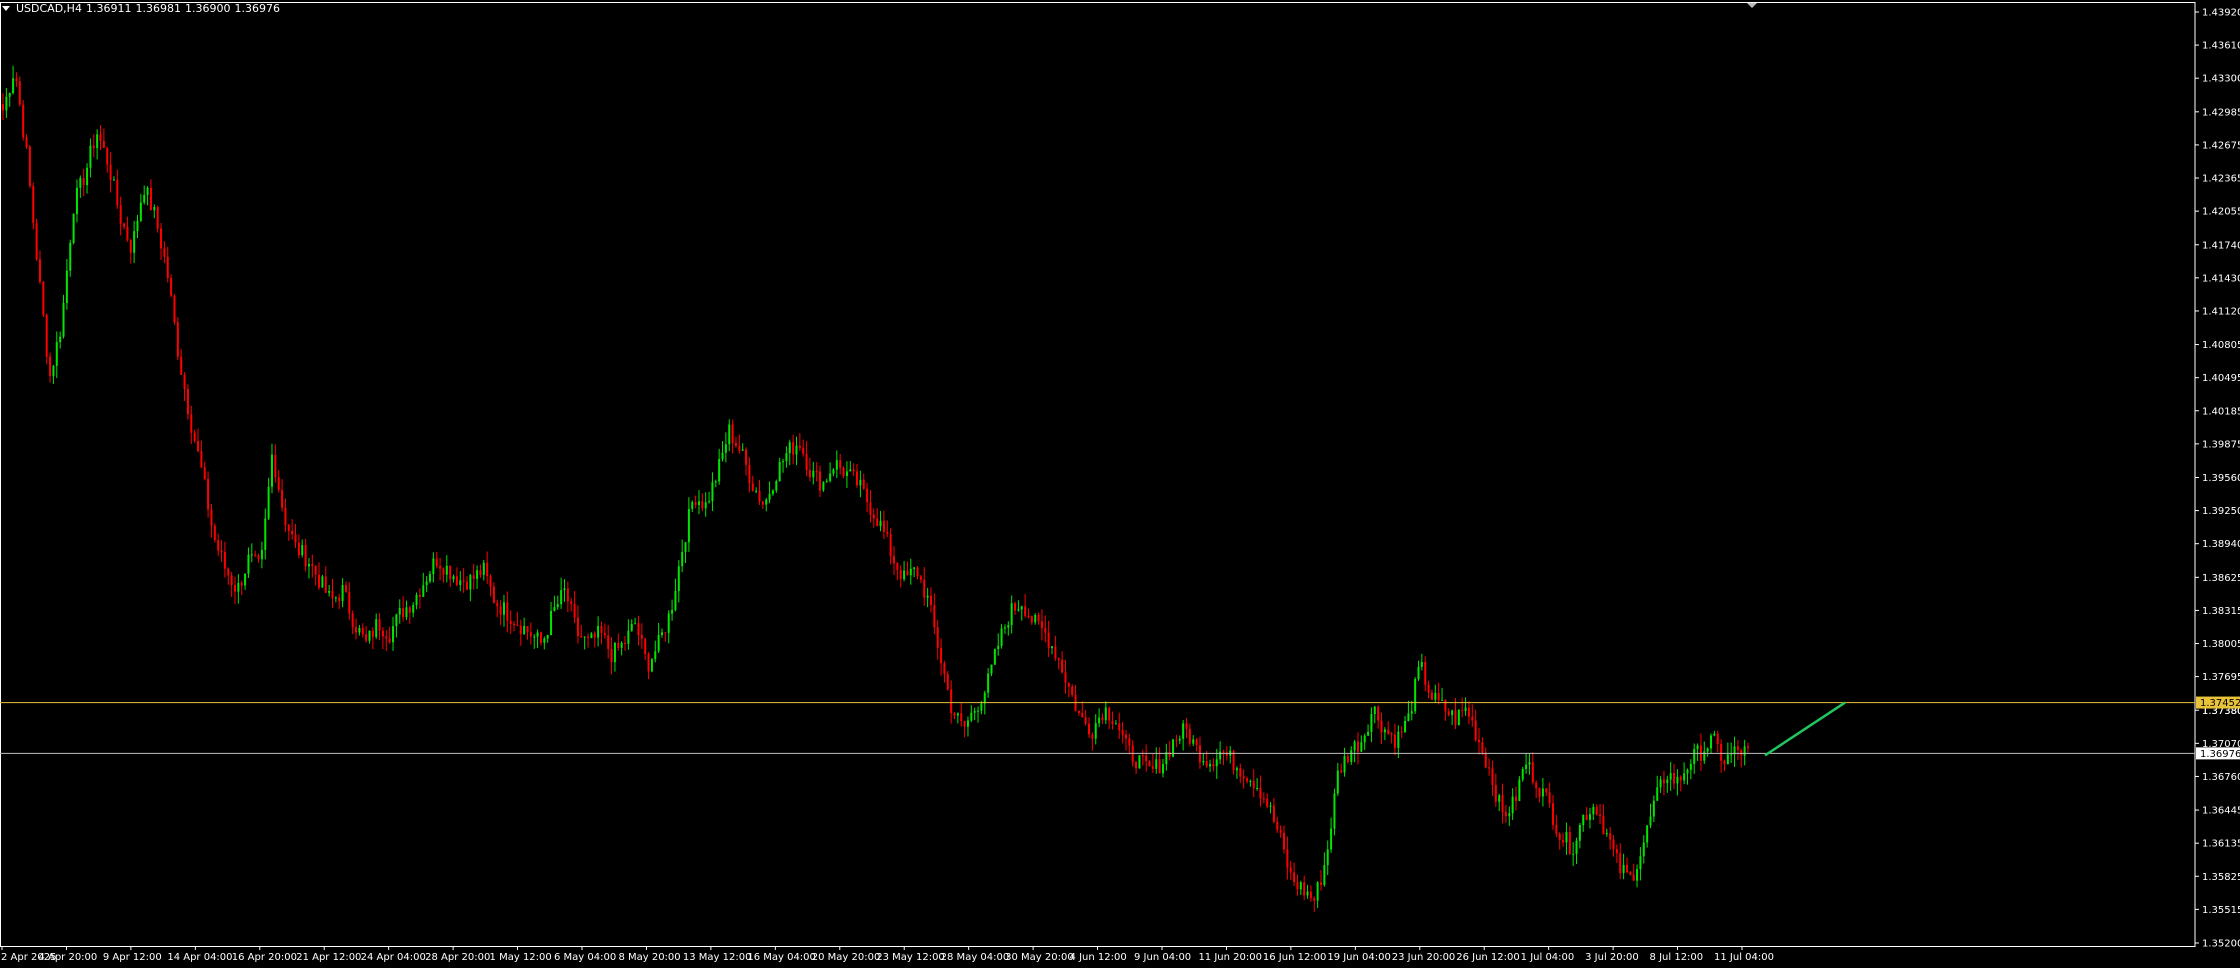 This screenshot has width=2240, height=968. I want to click on high-price: 1.36981, so click(158, 8).